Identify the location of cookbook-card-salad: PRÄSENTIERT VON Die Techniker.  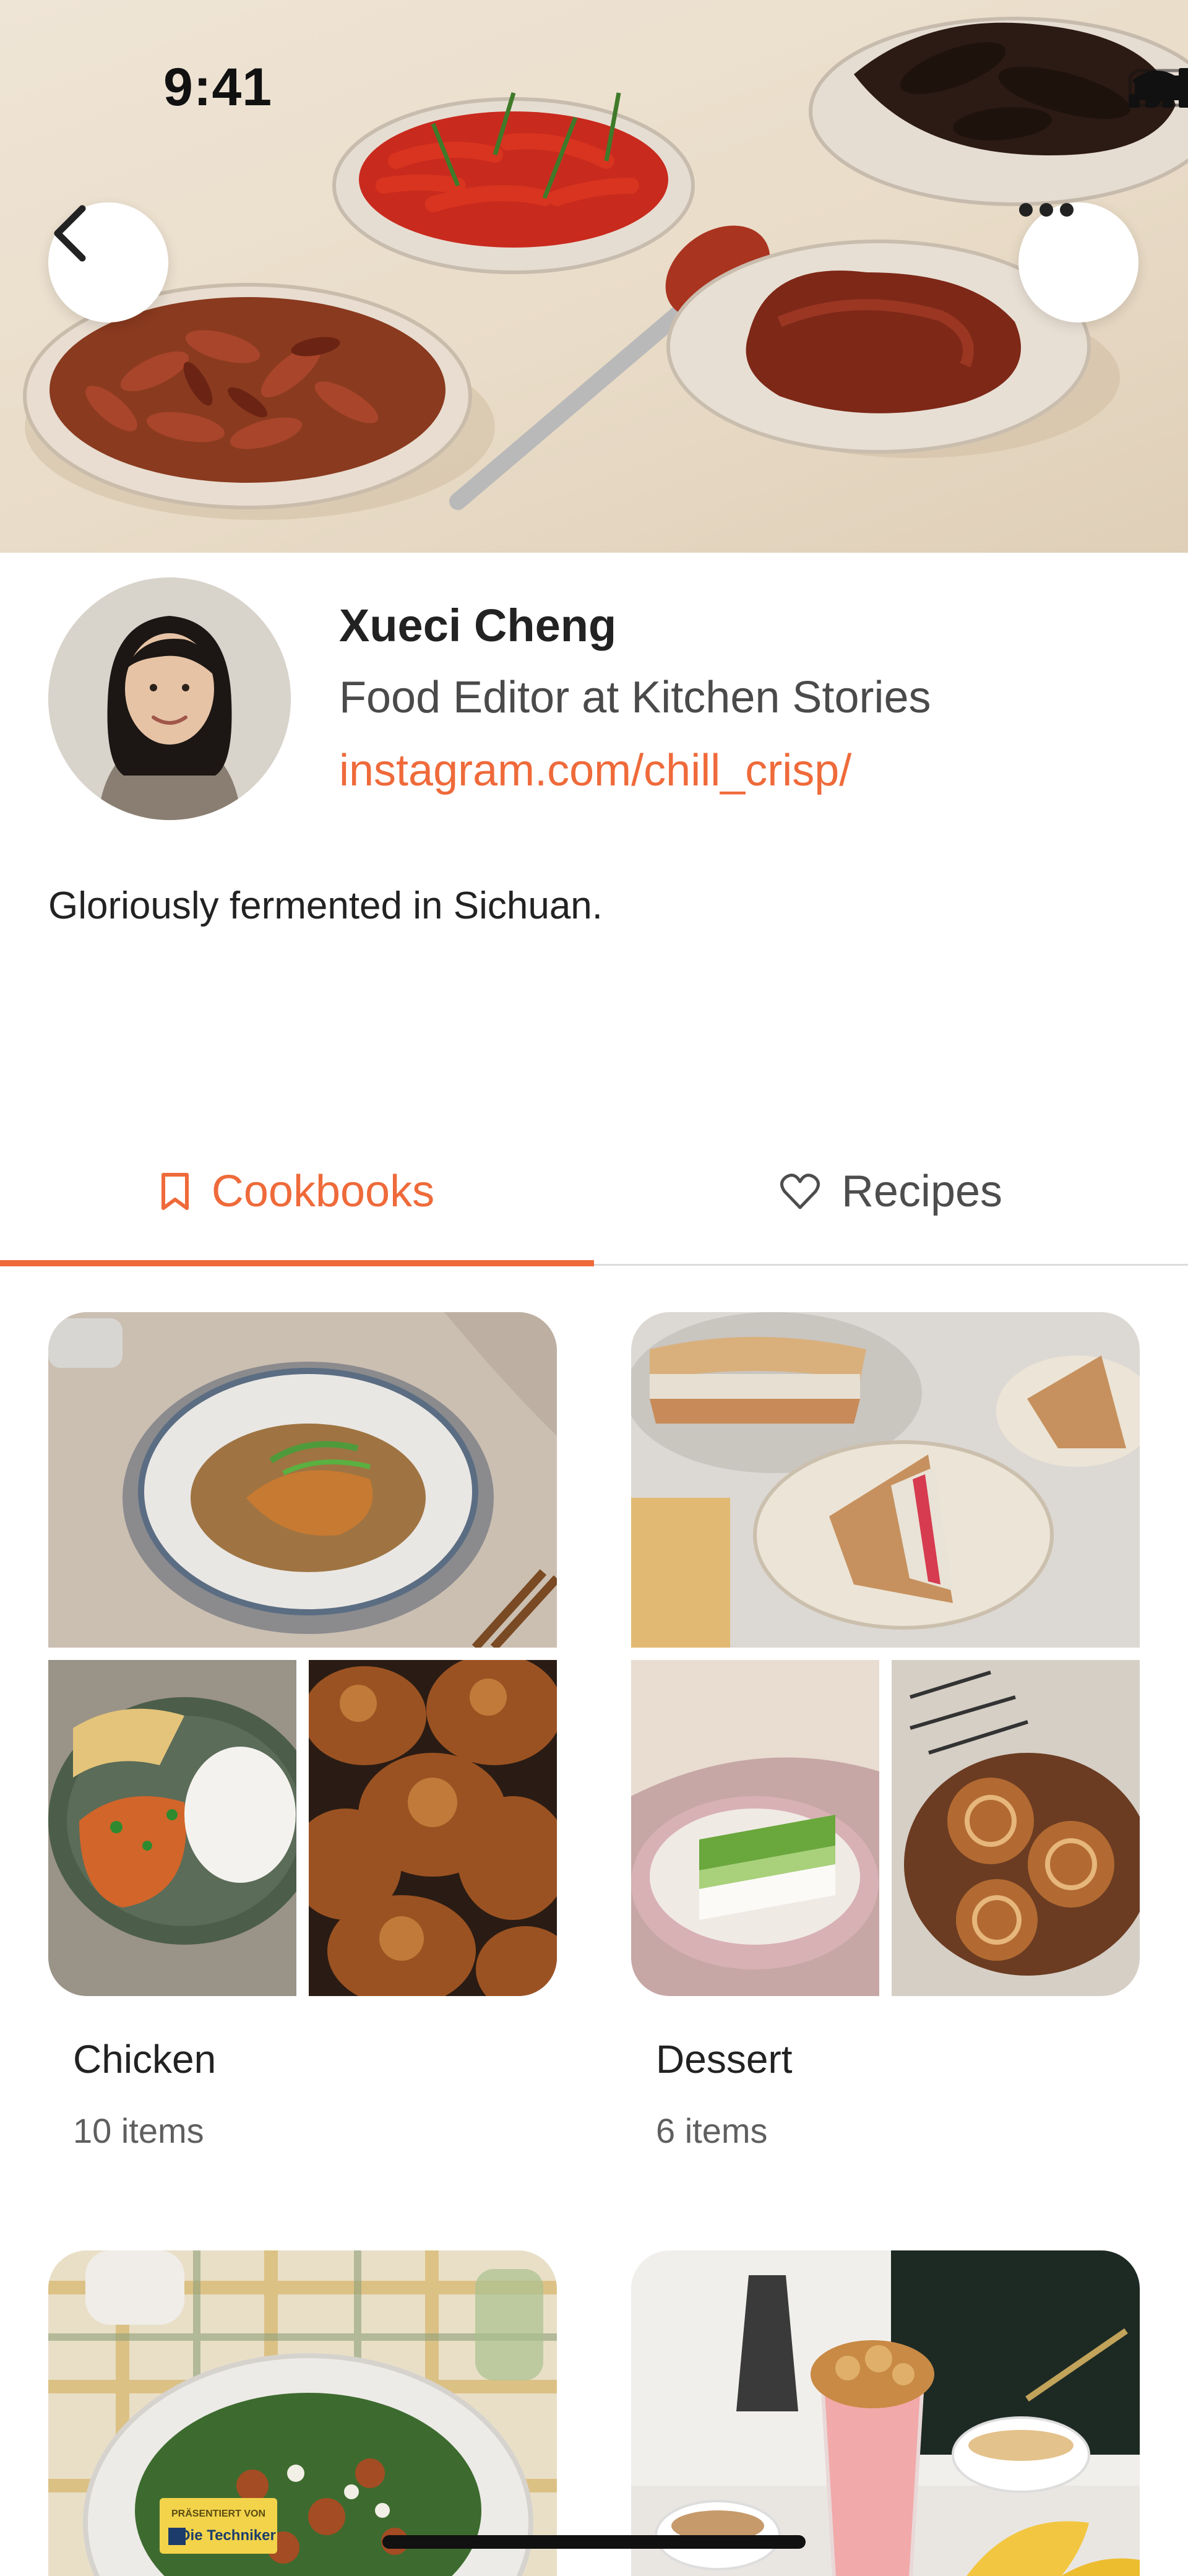
(302, 2413).